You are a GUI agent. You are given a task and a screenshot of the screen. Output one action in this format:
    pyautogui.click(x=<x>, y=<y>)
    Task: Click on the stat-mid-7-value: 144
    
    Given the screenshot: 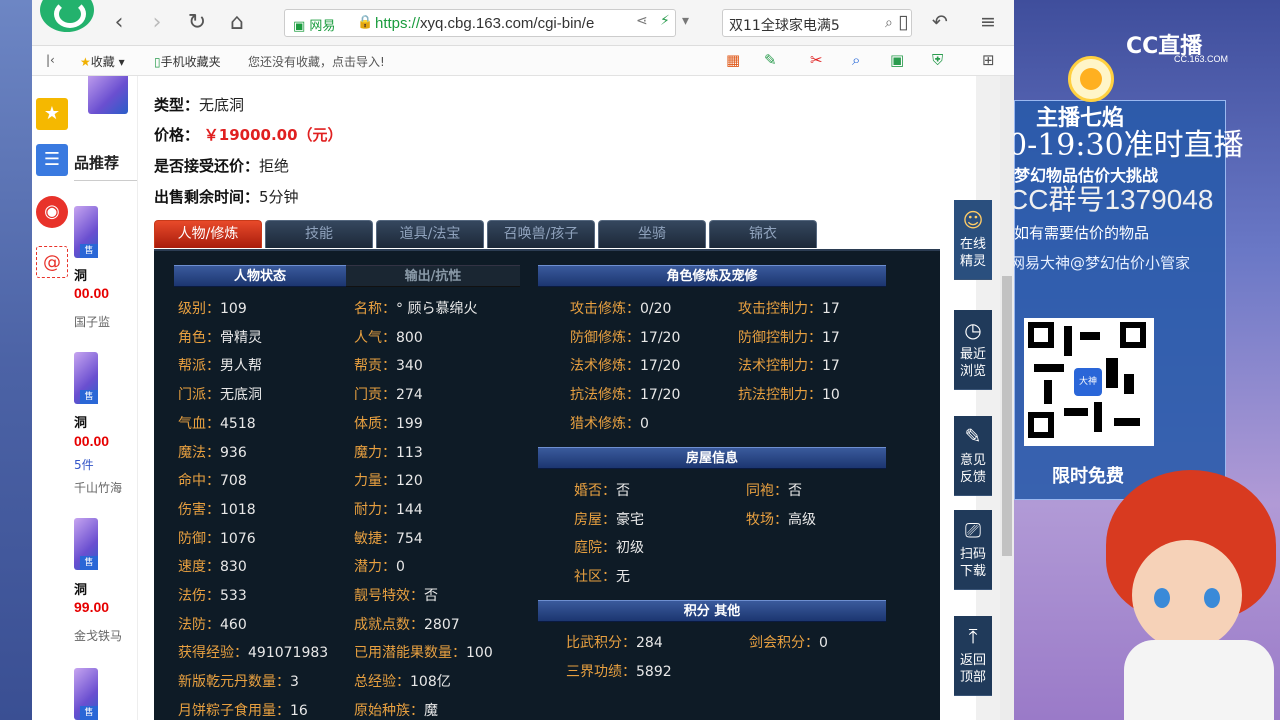 What is the action you would take?
    pyautogui.click(x=409, y=509)
    